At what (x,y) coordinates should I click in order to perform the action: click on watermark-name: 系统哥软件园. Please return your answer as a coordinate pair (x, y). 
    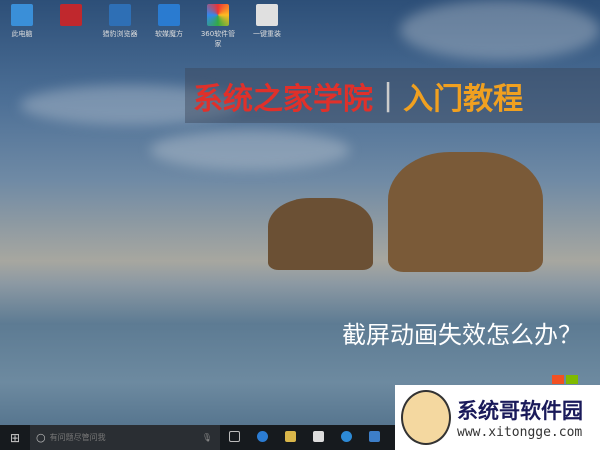
    Looking at the image, I should click on (520, 411).